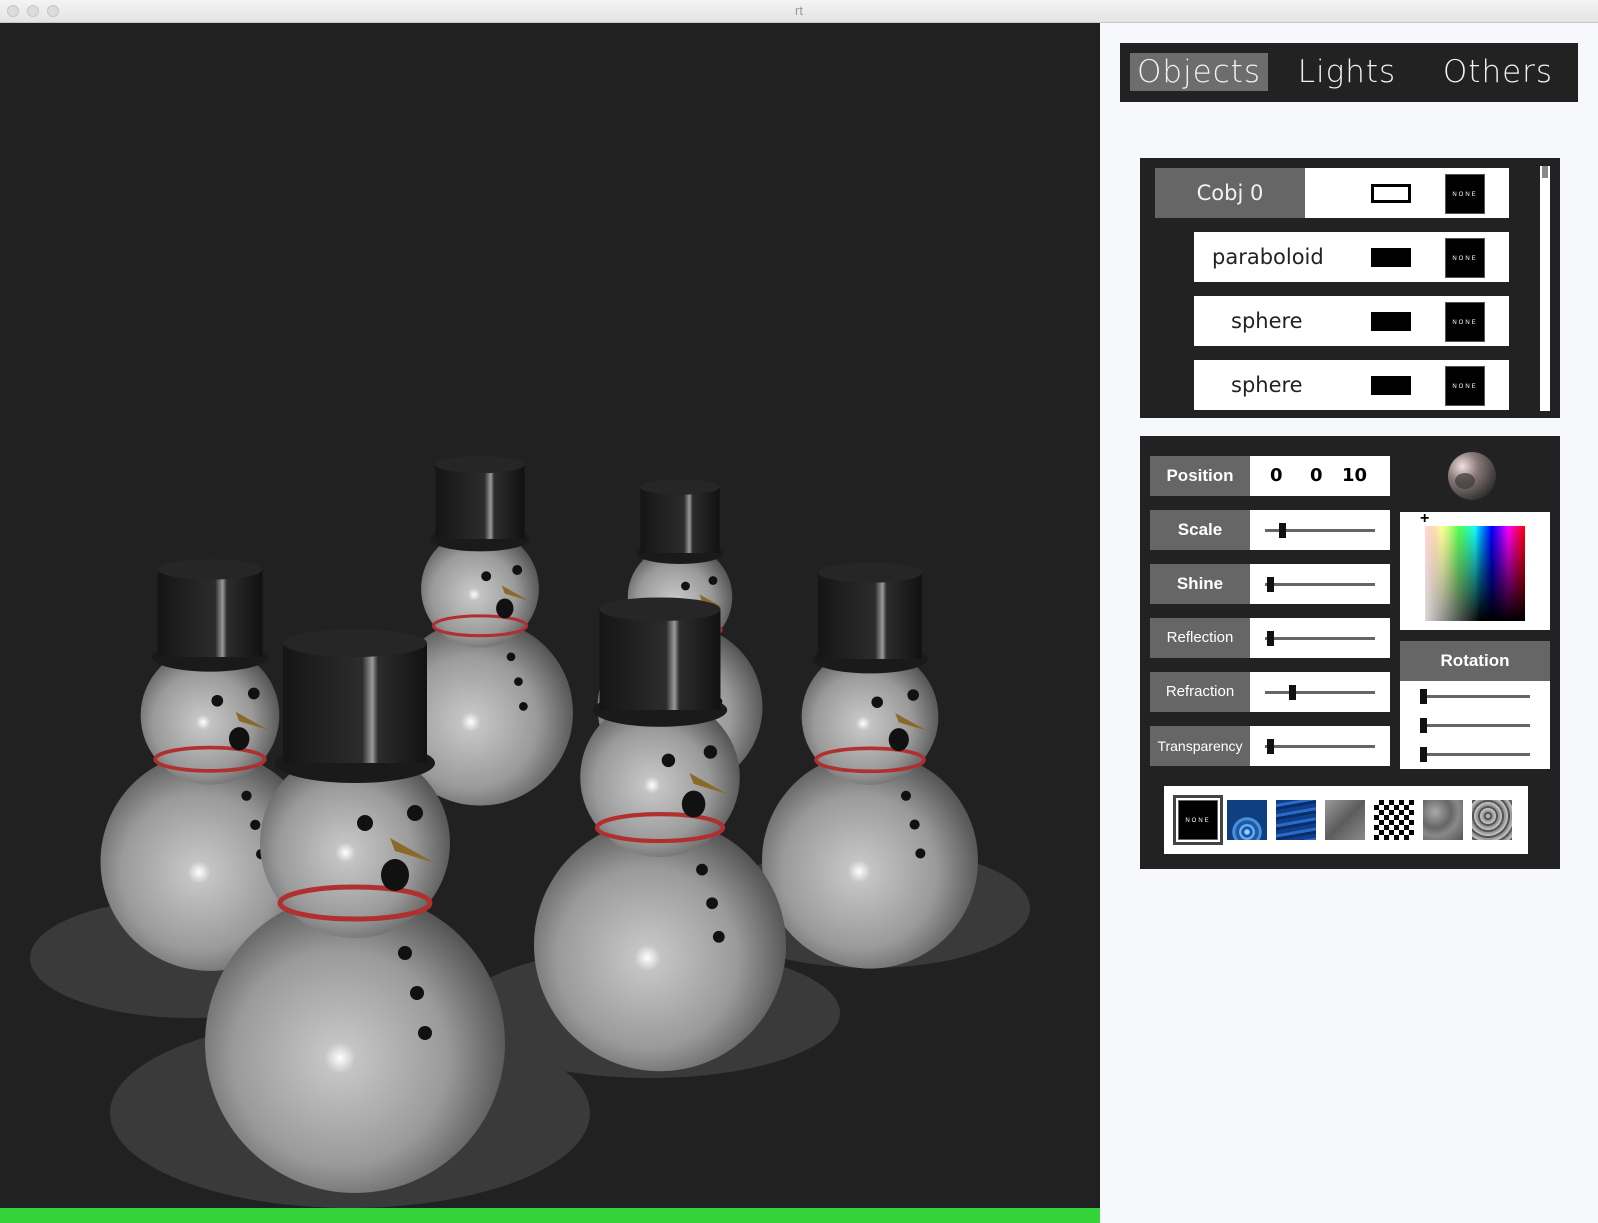  What do you see at coordinates (1199, 72) in the screenshot?
I see `tab-objects: Objects` at bounding box center [1199, 72].